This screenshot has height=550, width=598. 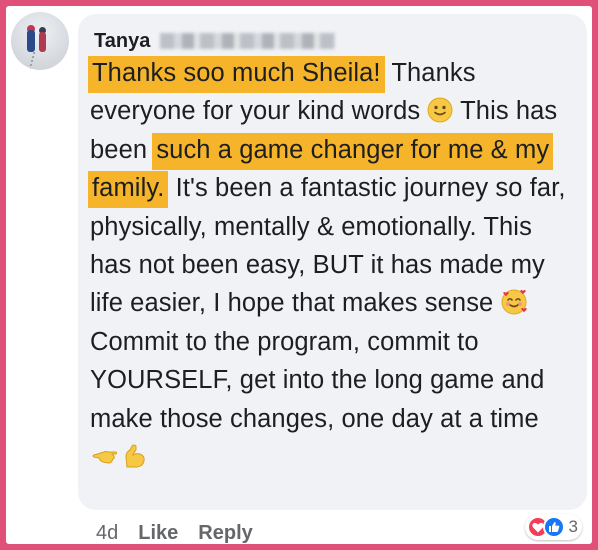 What do you see at coordinates (158, 533) in the screenshot?
I see `like-button: Like` at bounding box center [158, 533].